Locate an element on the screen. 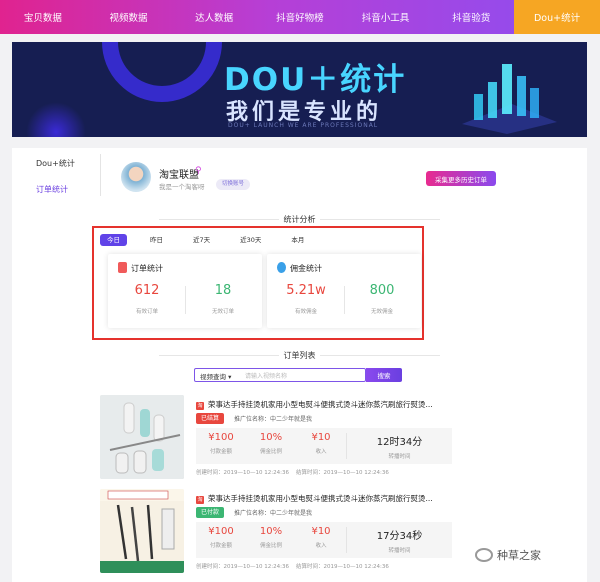 This screenshot has height=582, width=600. valid-orders-value: 612 is located at coordinates (147, 290).